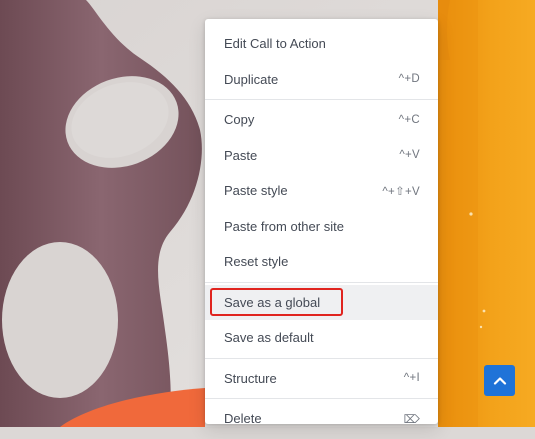 The image size is (535, 439). I want to click on menu-item-label: Structure, so click(250, 378).